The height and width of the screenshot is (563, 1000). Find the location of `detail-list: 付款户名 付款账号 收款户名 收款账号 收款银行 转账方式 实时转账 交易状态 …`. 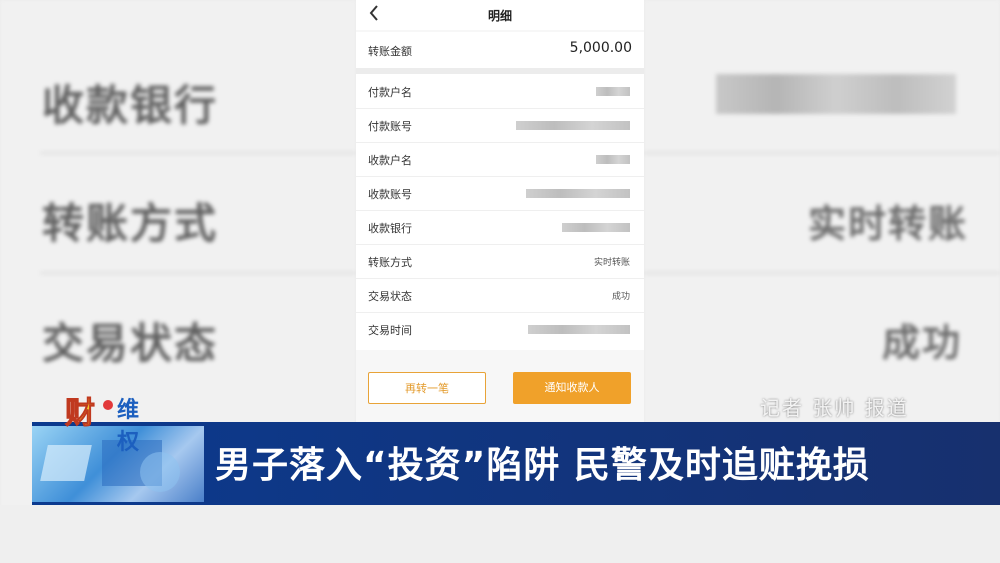

detail-list: 付款户名 付款账号 收款户名 收款账号 收款银行 转账方式 实时转账 交易状态 … is located at coordinates (500, 212).